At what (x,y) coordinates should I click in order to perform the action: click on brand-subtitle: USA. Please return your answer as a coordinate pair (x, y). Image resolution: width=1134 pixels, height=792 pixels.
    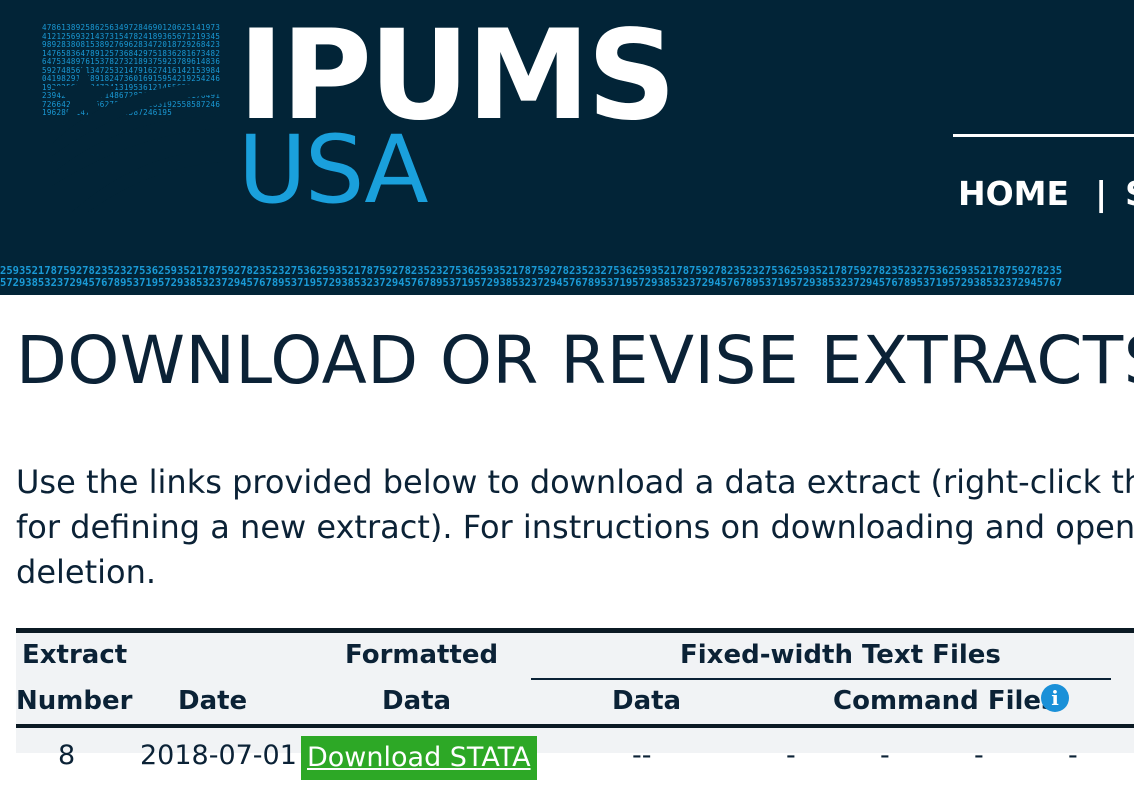
    Looking at the image, I should click on (333, 171).